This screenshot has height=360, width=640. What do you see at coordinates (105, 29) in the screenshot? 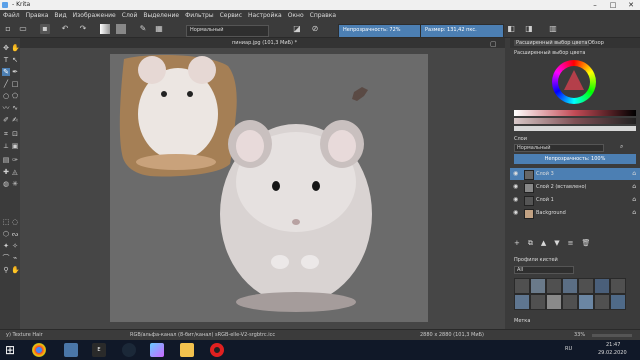
I see `gradient-swatch` at bounding box center [105, 29].